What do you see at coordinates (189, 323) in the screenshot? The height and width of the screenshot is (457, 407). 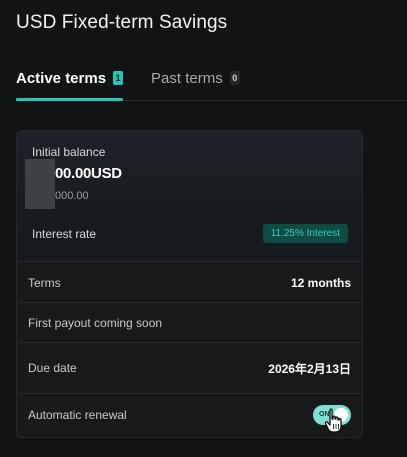 I see `payout-row: First payout coming soon` at bounding box center [189, 323].